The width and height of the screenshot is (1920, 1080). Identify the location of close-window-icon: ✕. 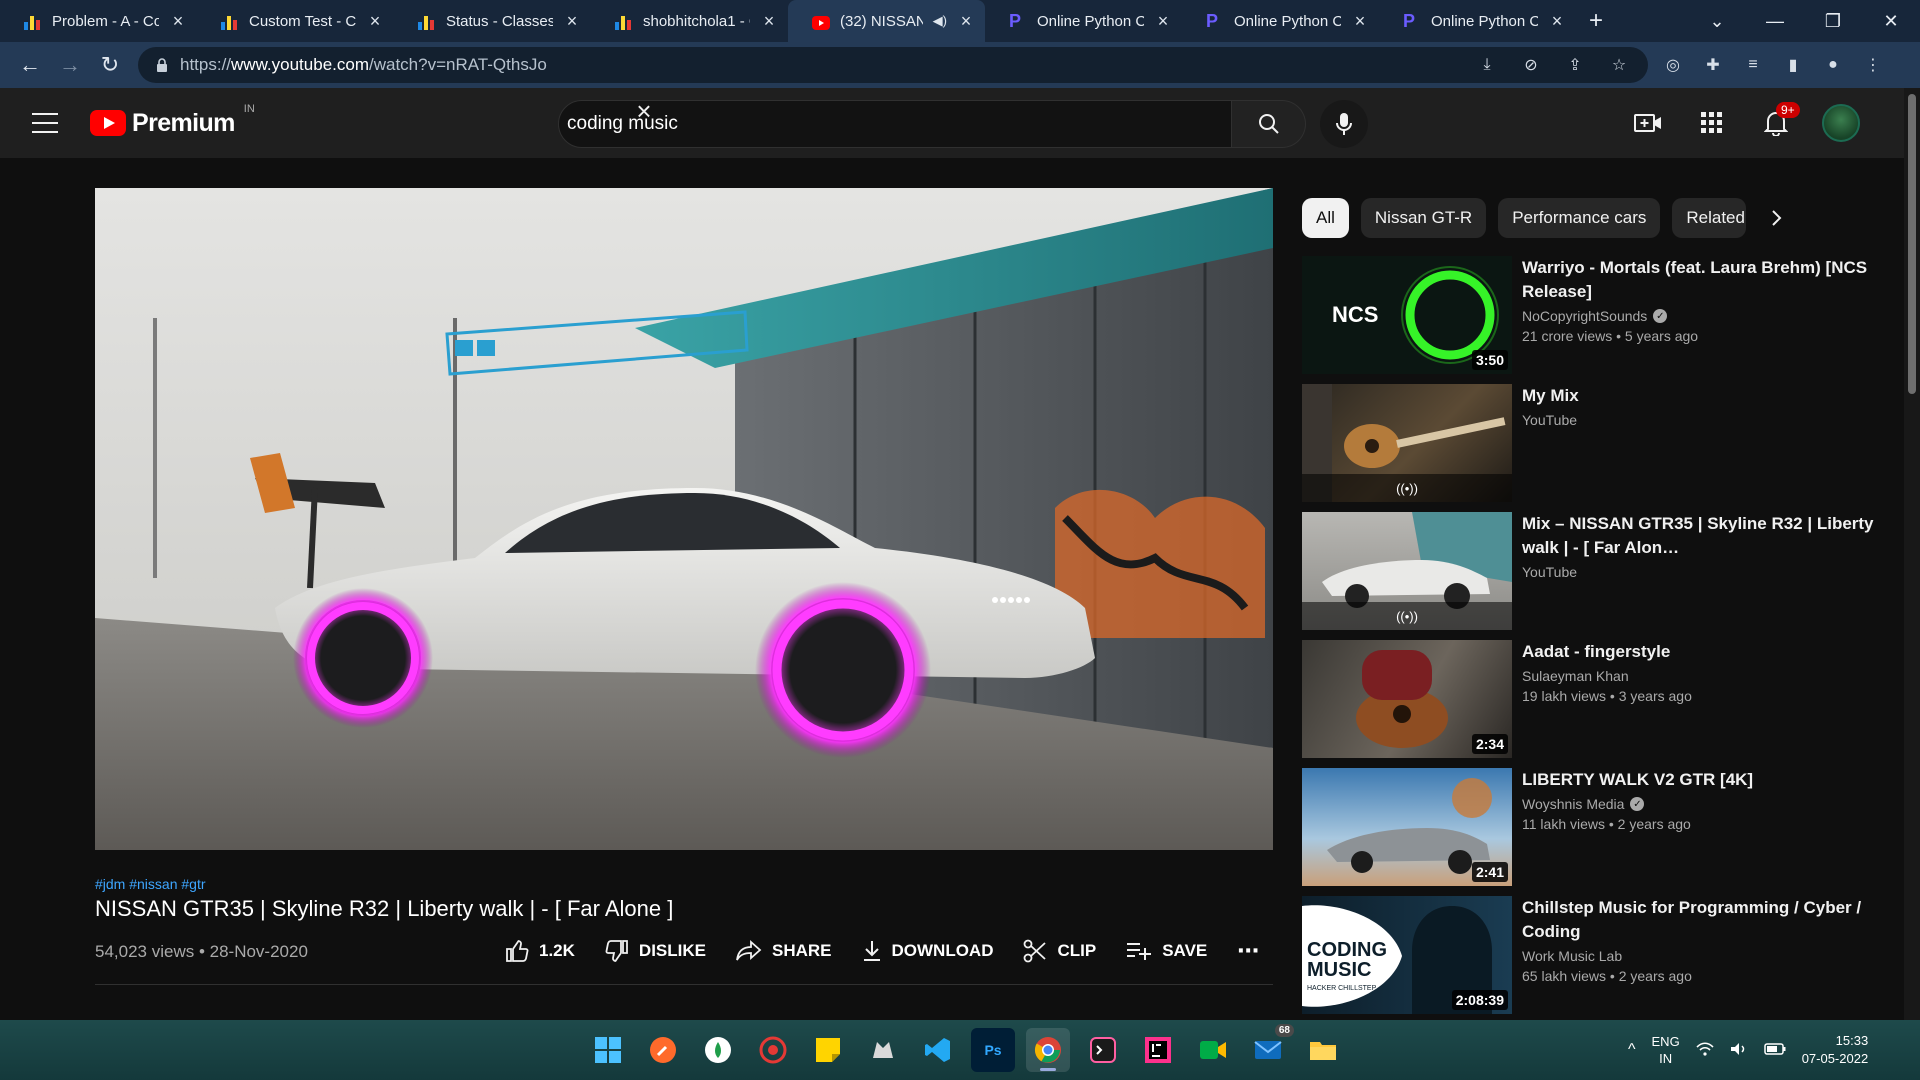
(1891, 21).